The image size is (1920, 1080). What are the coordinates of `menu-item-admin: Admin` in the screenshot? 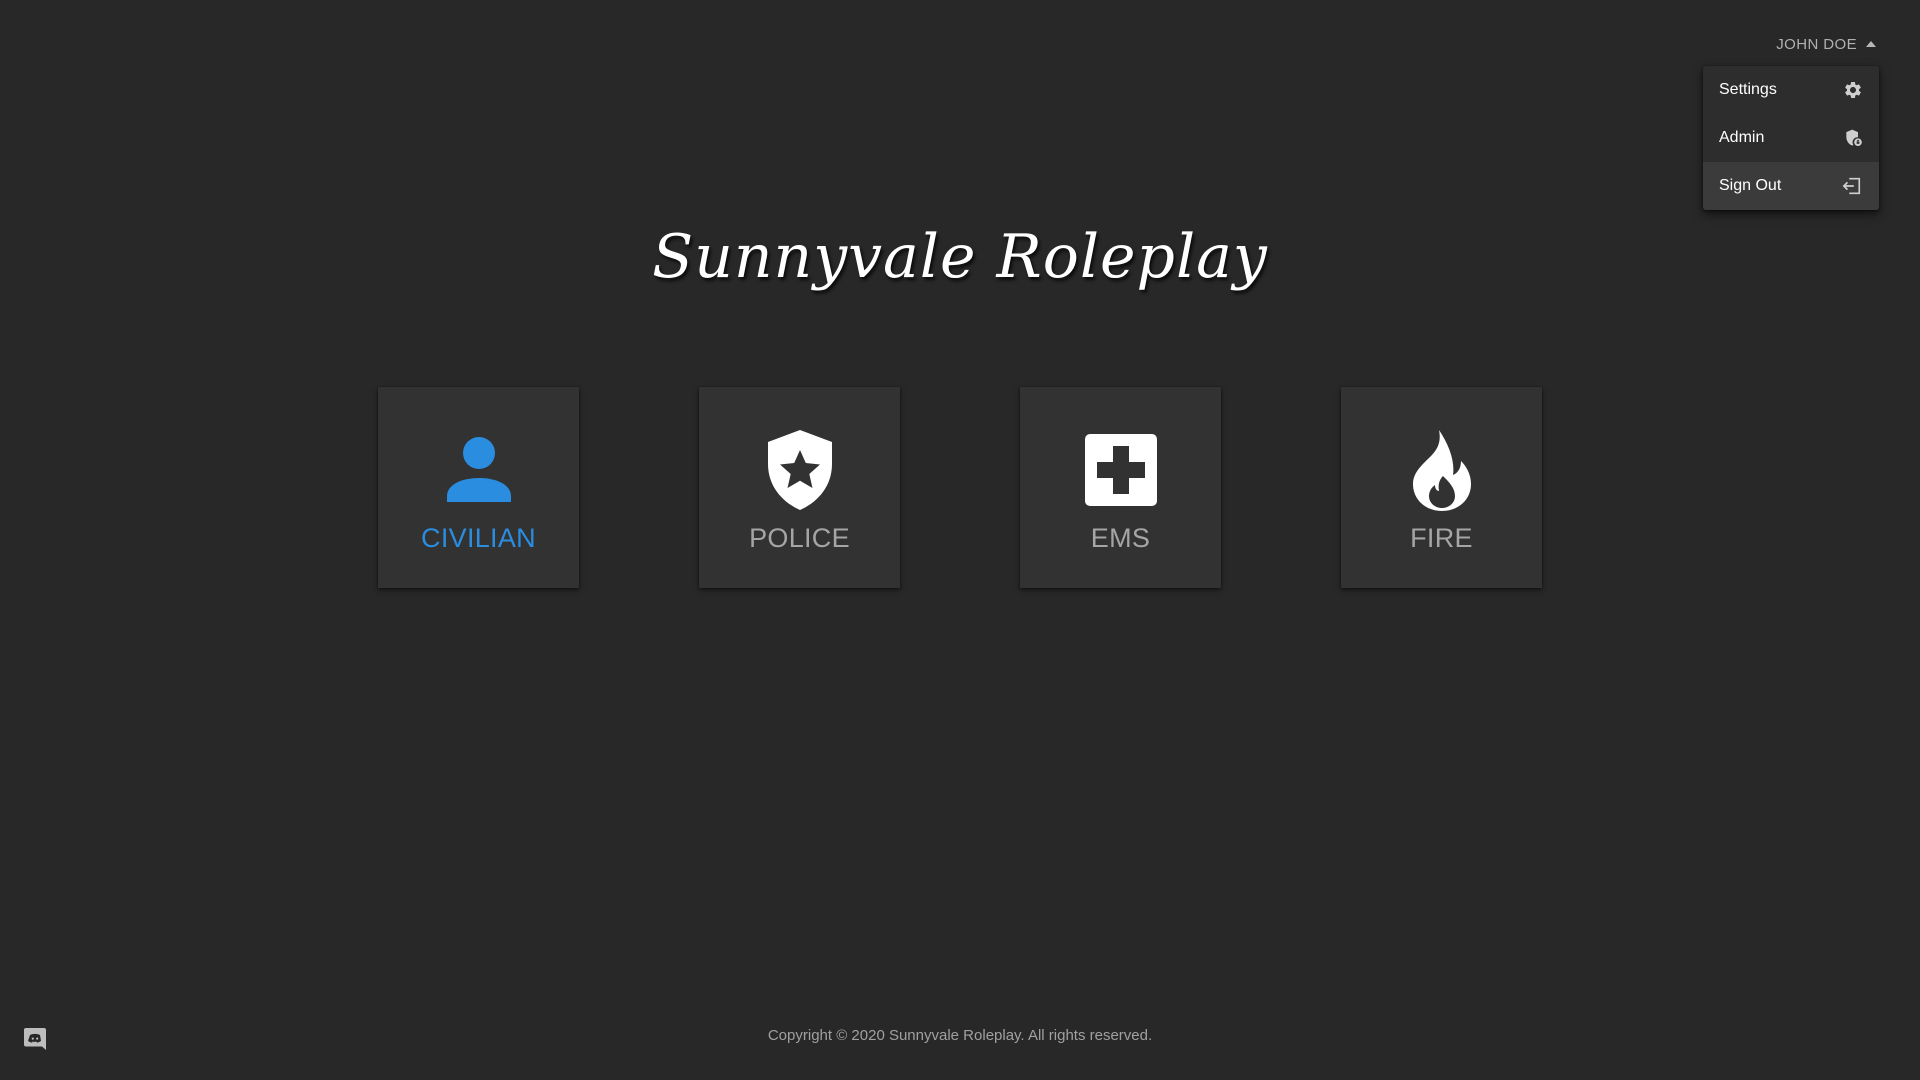 It's located at (1791, 138).